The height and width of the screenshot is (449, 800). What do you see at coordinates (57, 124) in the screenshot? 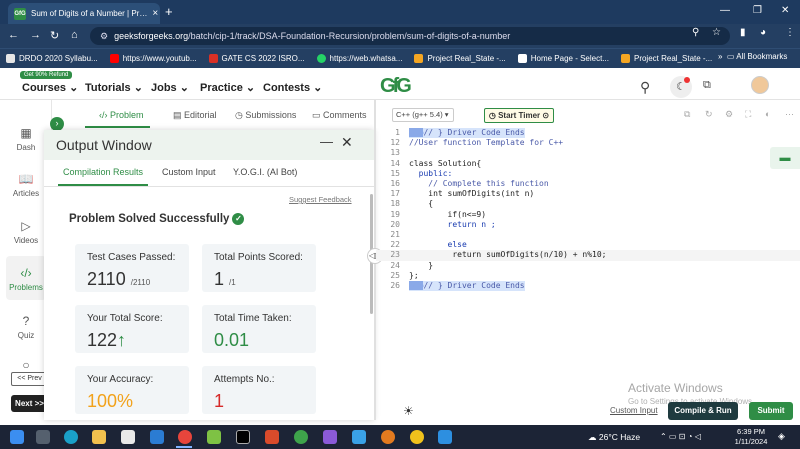
I see `expand-sidebar-button: ›` at bounding box center [57, 124].